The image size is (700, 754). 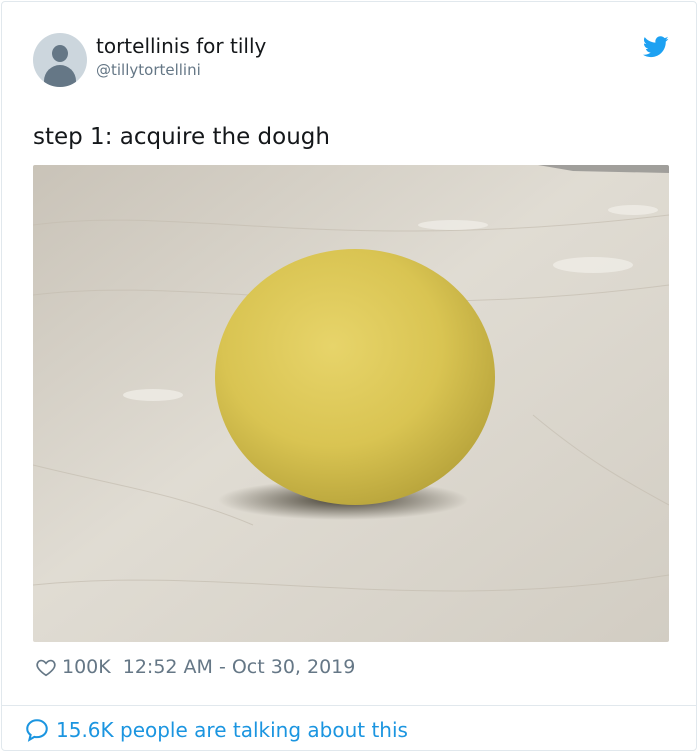 What do you see at coordinates (60, 53) in the screenshot?
I see `avatar-head-shape` at bounding box center [60, 53].